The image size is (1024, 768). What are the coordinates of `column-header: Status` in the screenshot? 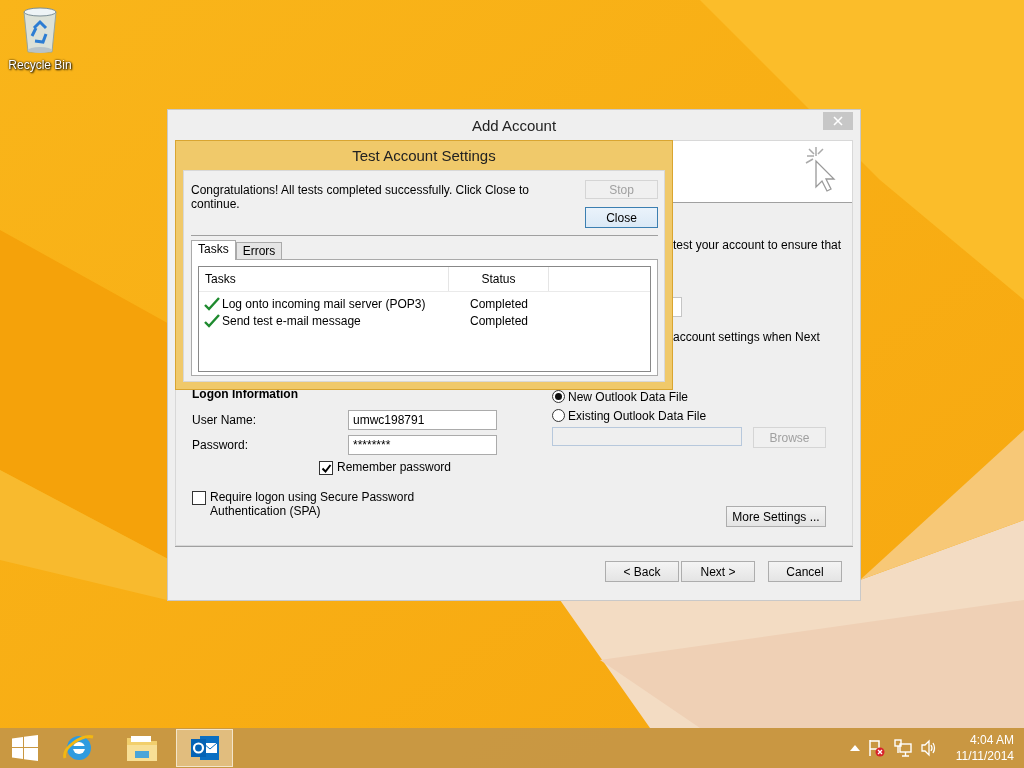 It's located at (499, 279).